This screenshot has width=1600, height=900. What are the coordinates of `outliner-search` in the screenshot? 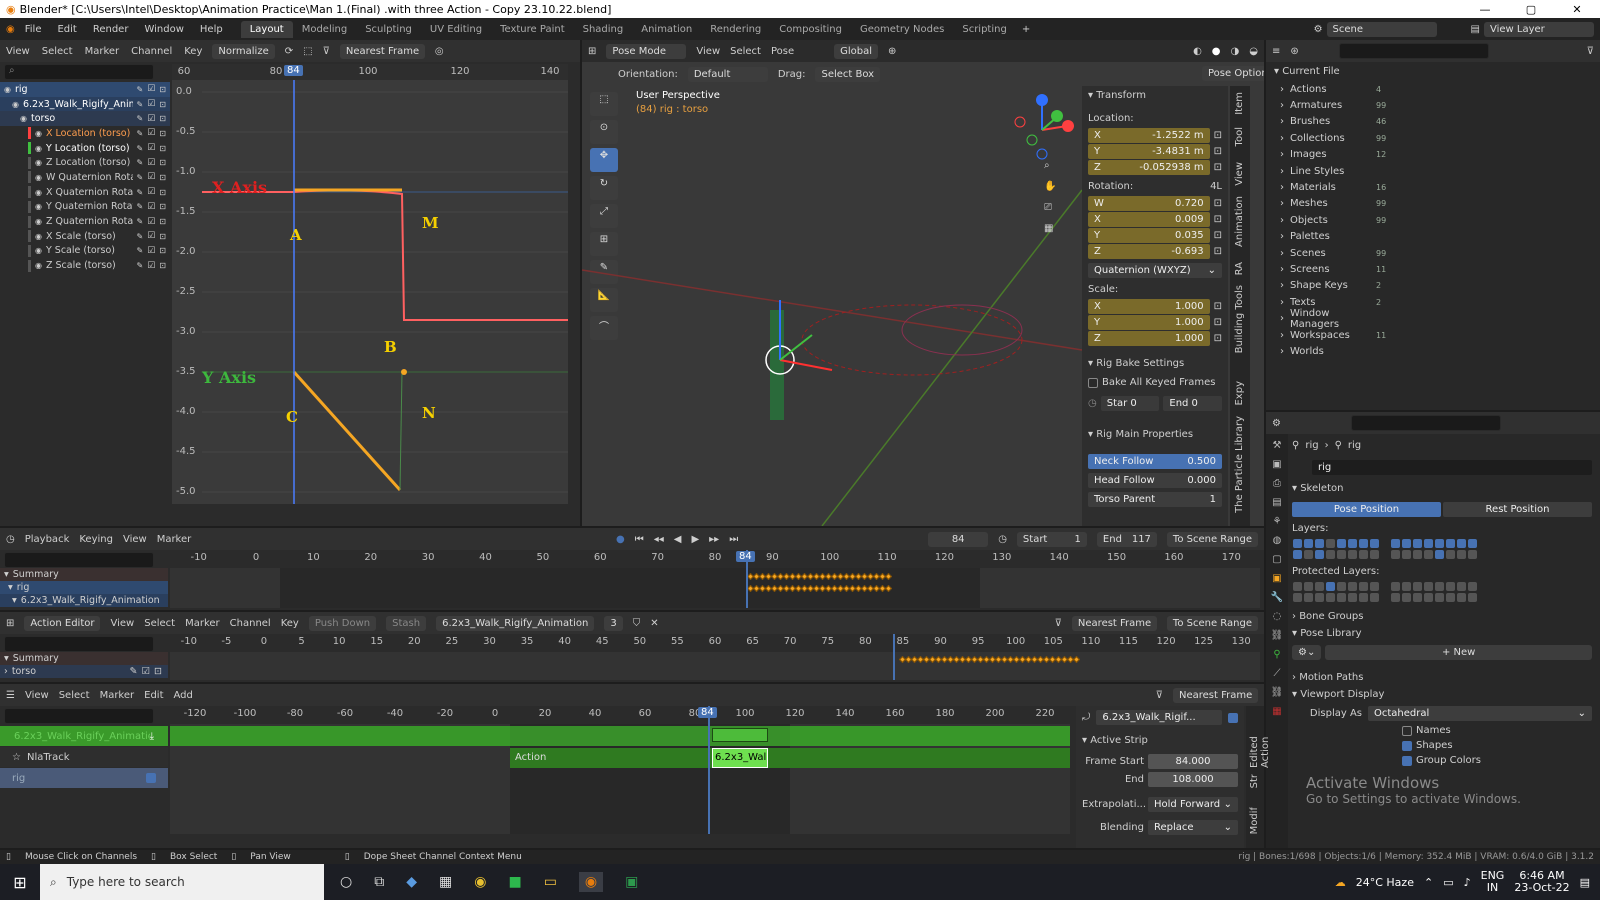 It's located at (1413, 51).